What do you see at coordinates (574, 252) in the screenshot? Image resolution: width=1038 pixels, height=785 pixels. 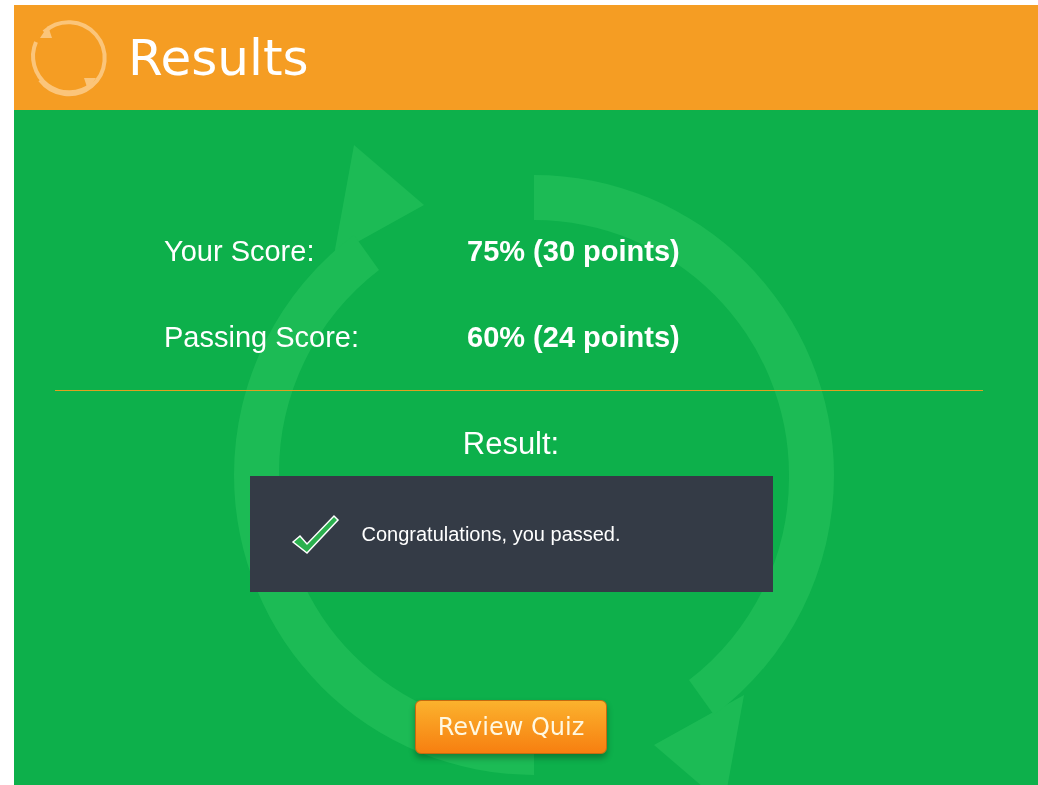 I see `score-value: 75% (30 points)` at bounding box center [574, 252].